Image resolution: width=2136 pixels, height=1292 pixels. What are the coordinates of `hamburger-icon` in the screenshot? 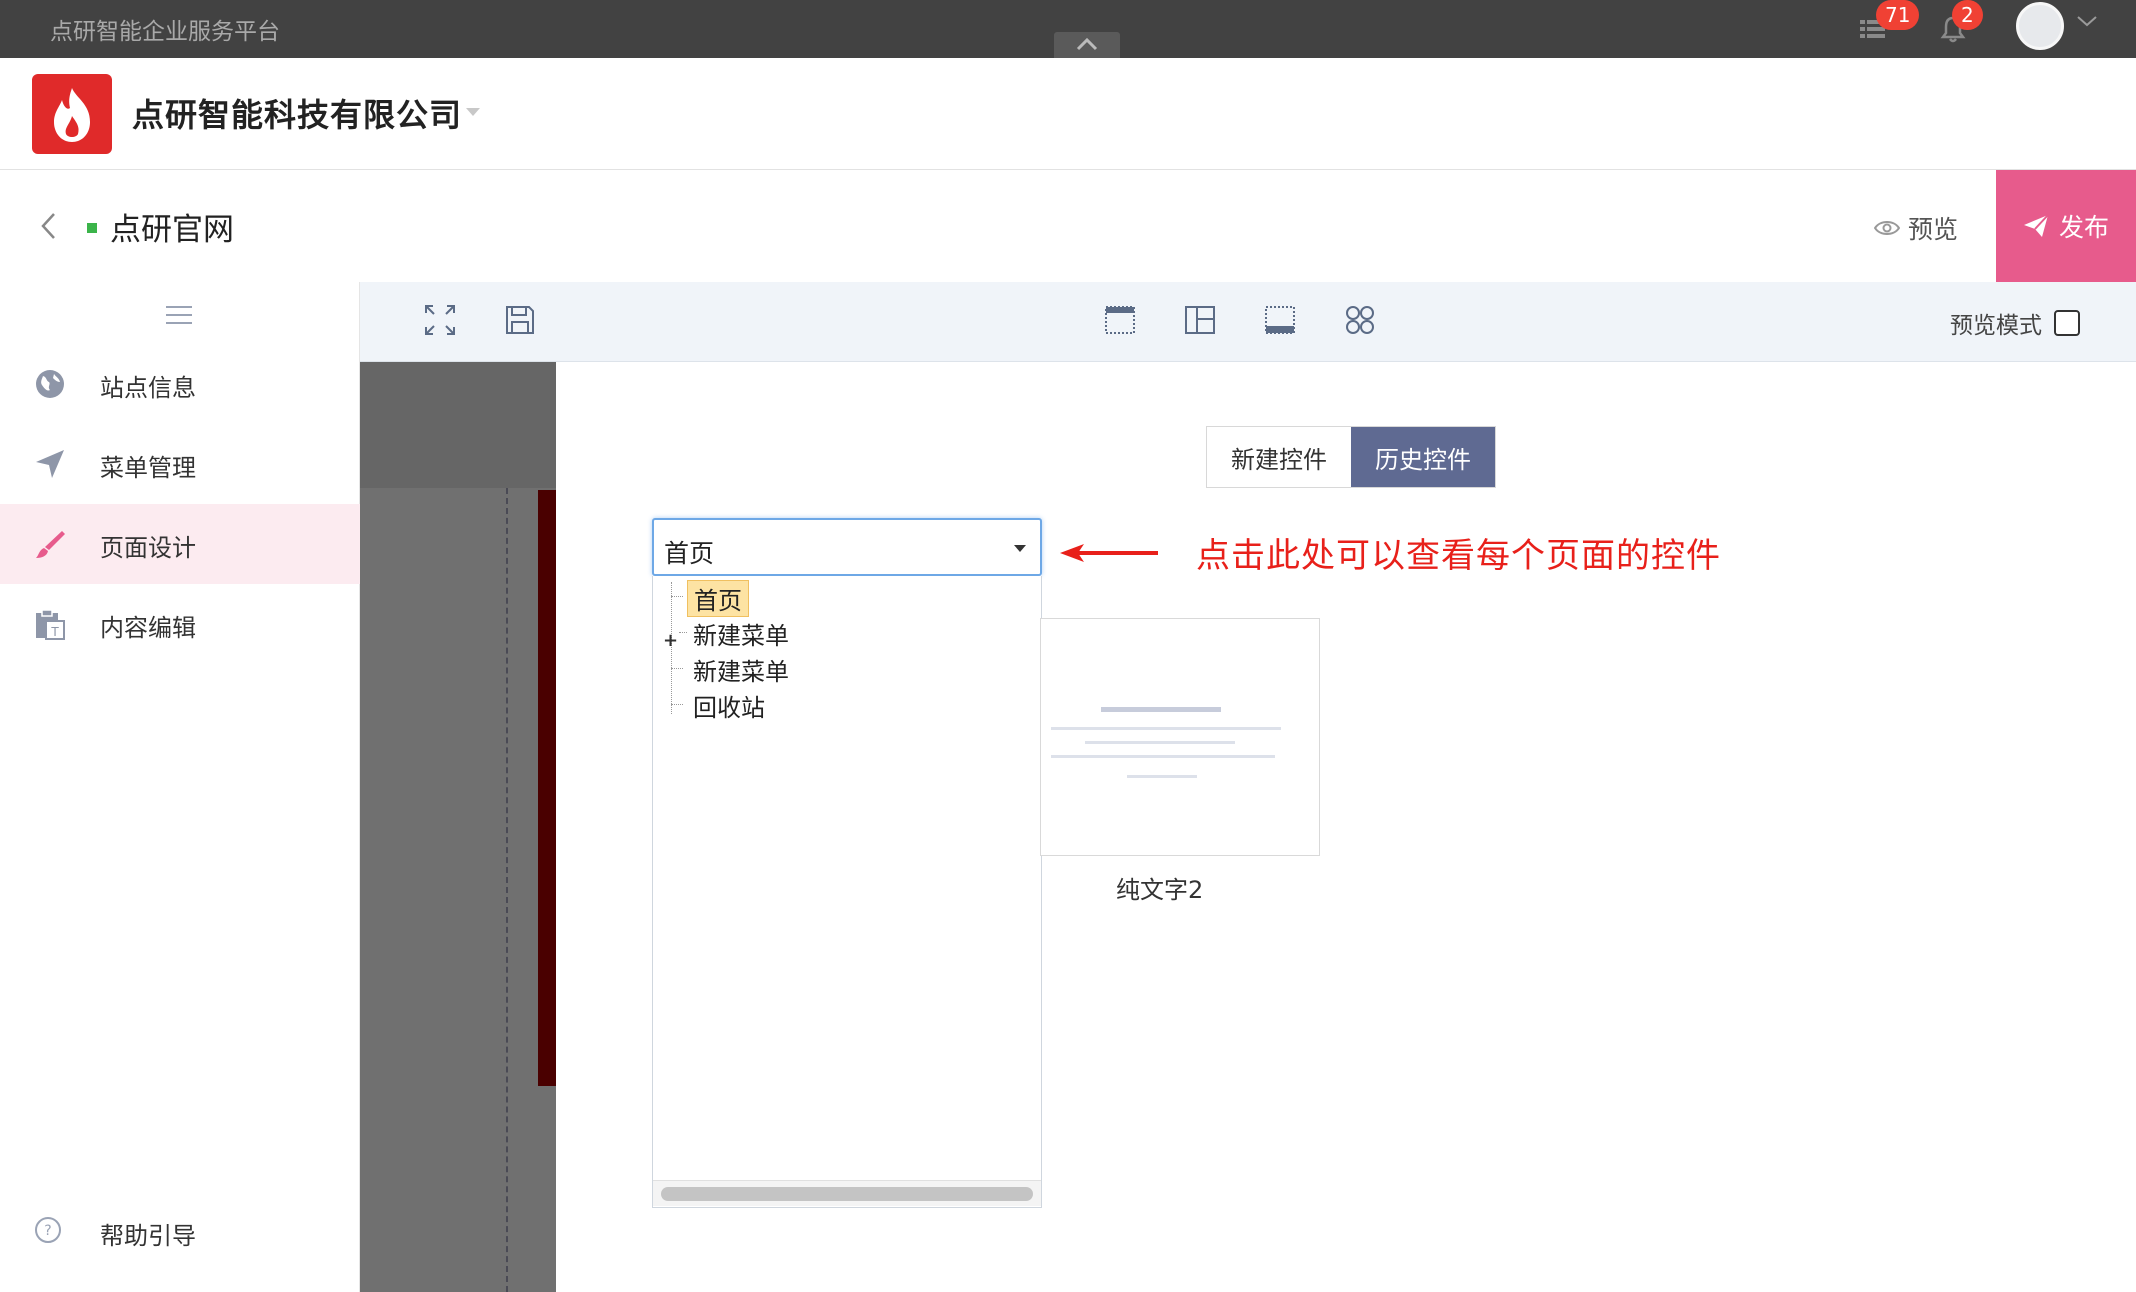 It's located at (179, 315).